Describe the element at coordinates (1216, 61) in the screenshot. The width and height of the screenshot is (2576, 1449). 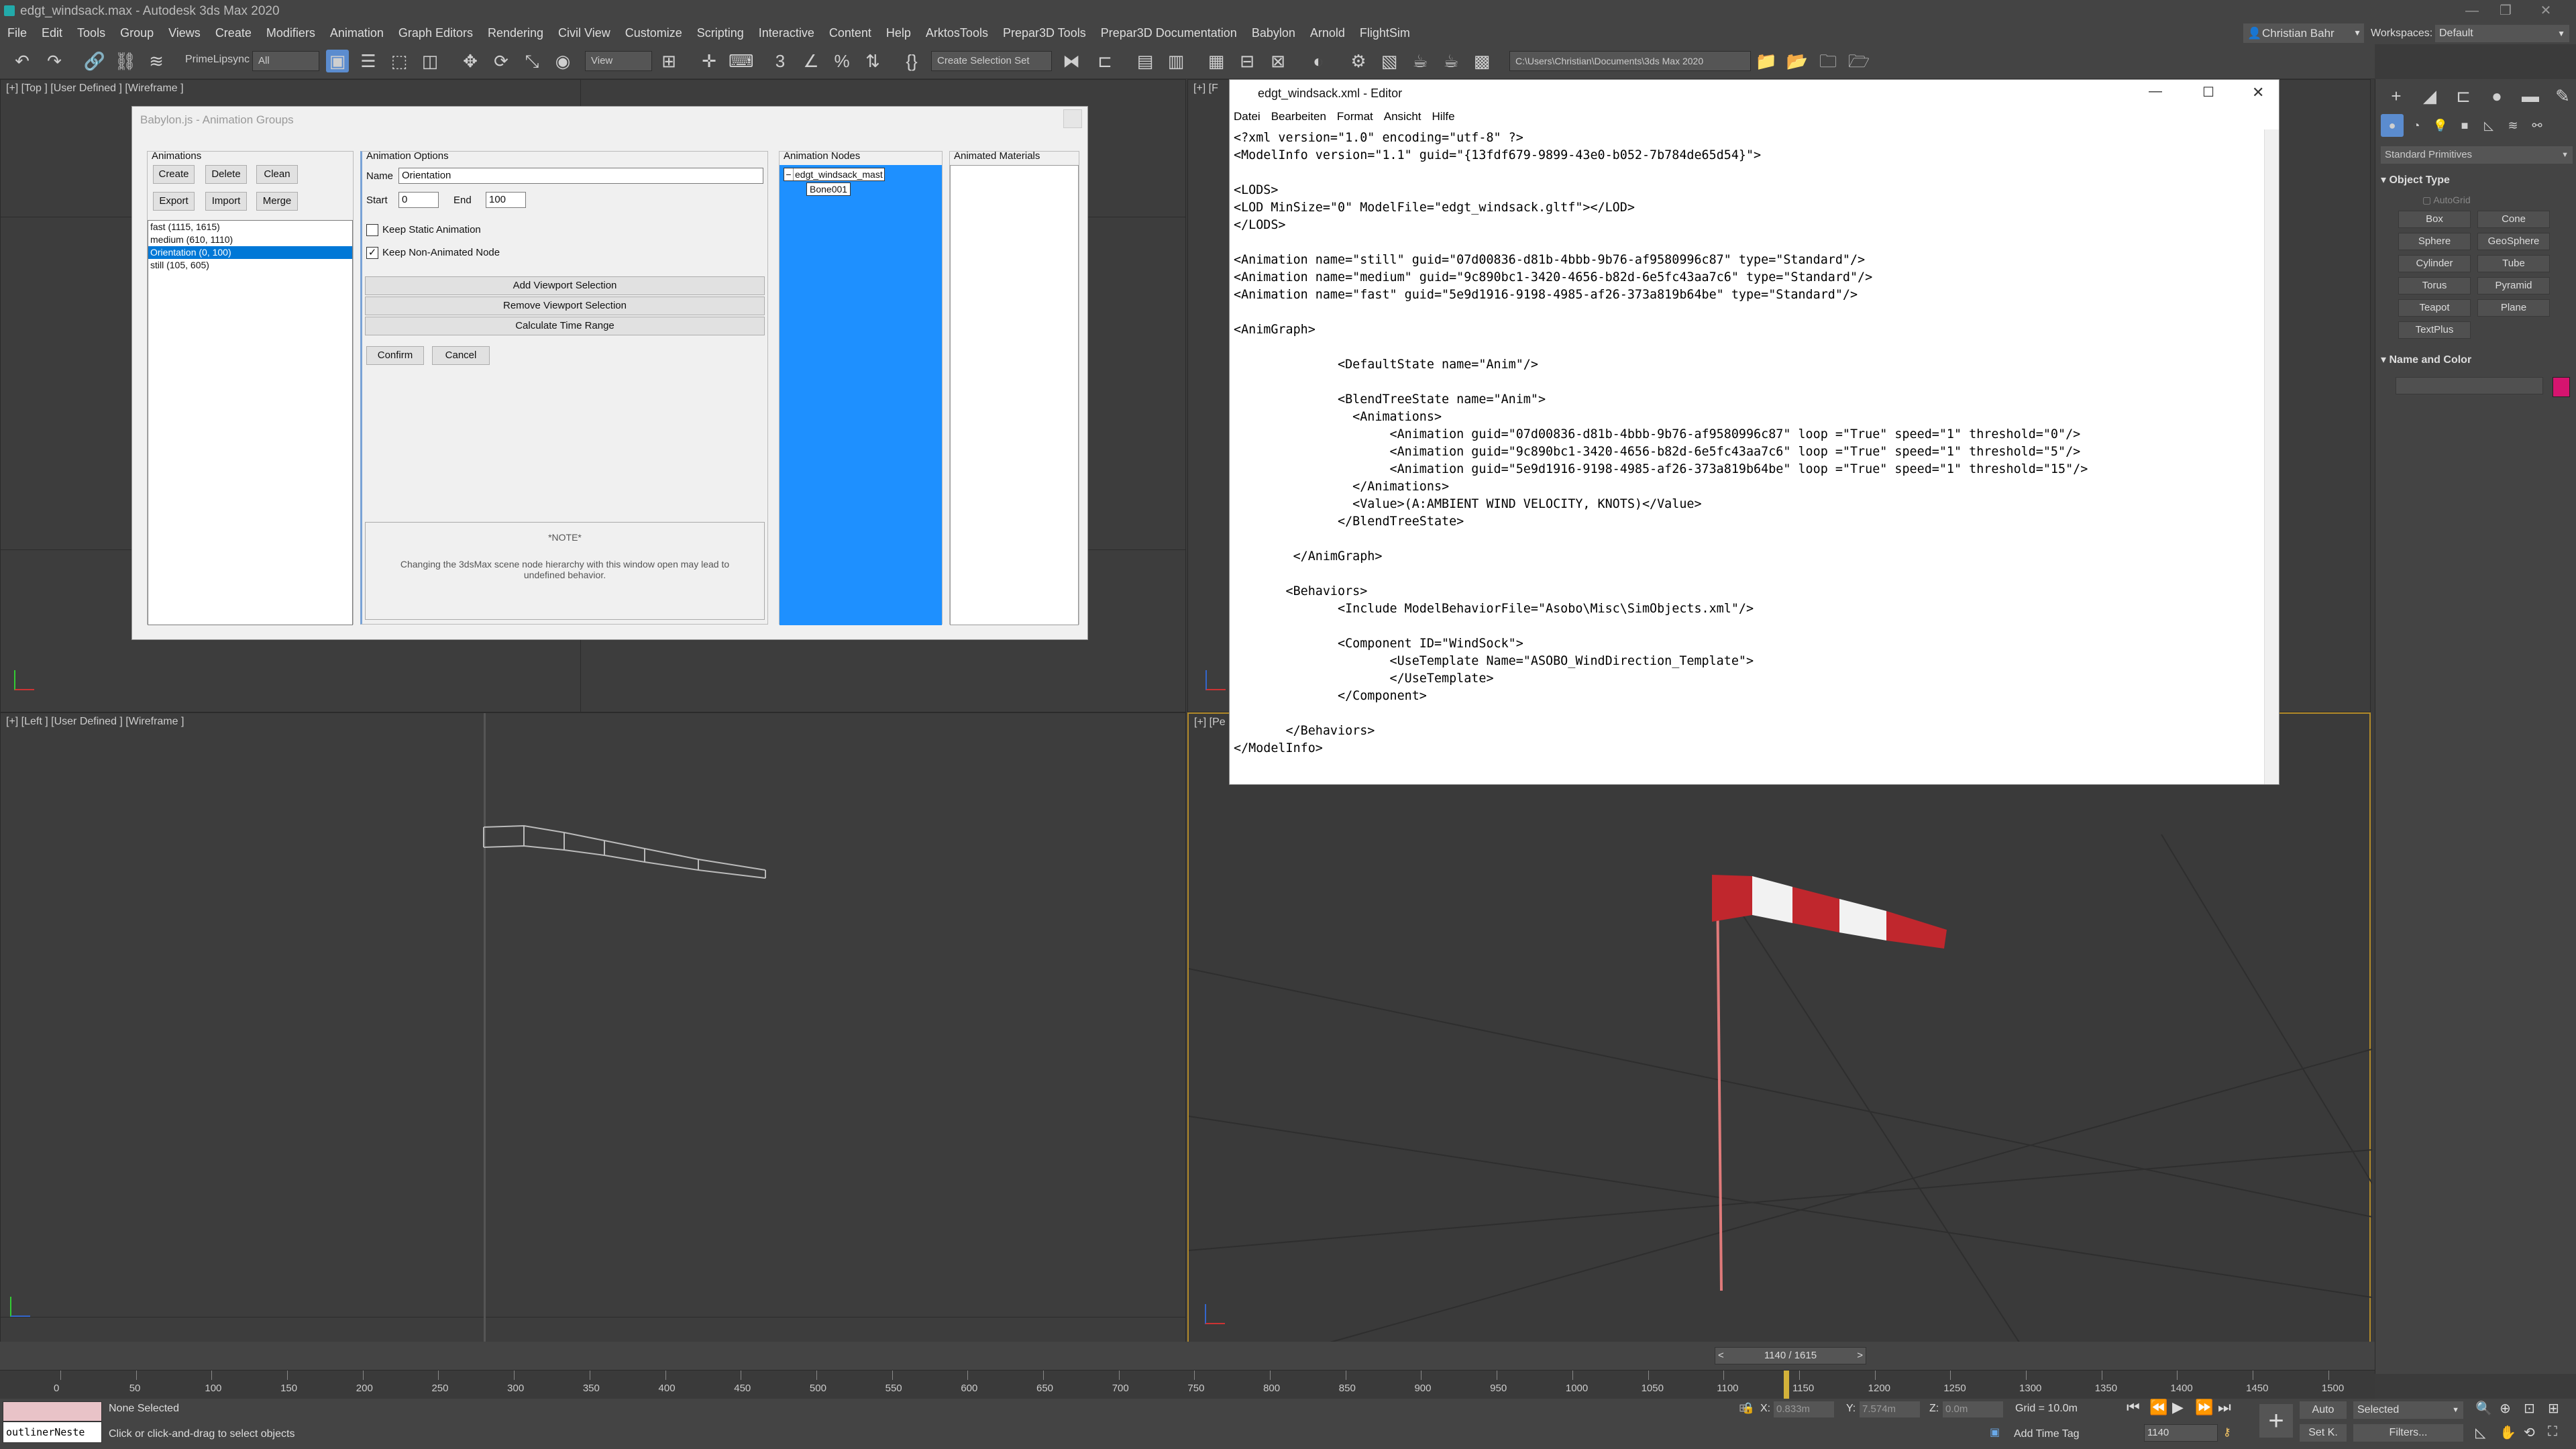
I see `ribbon-icon: ▦` at that location.